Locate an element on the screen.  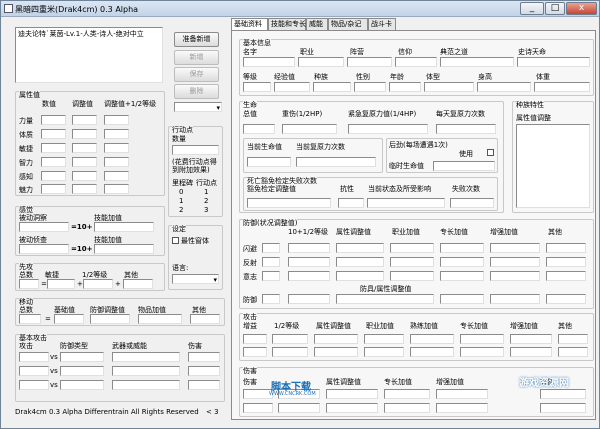
race-field is located at coordinates (332, 87).